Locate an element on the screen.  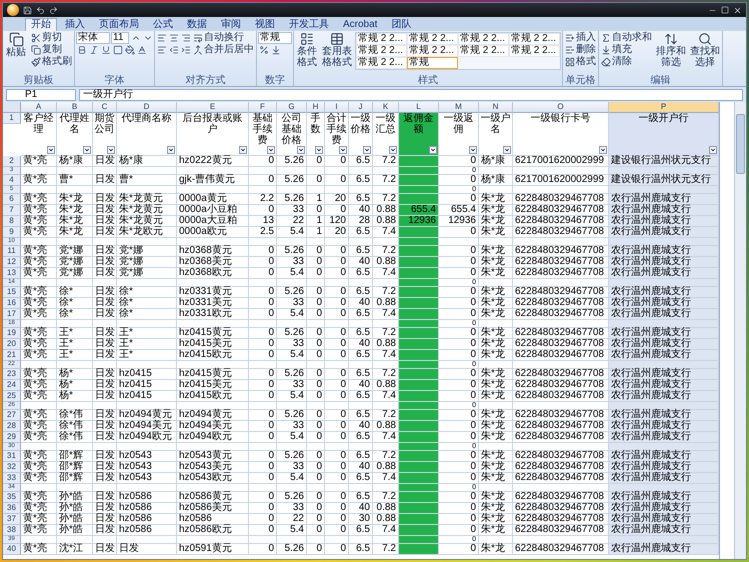
column-header: I is located at coordinates (337, 107).